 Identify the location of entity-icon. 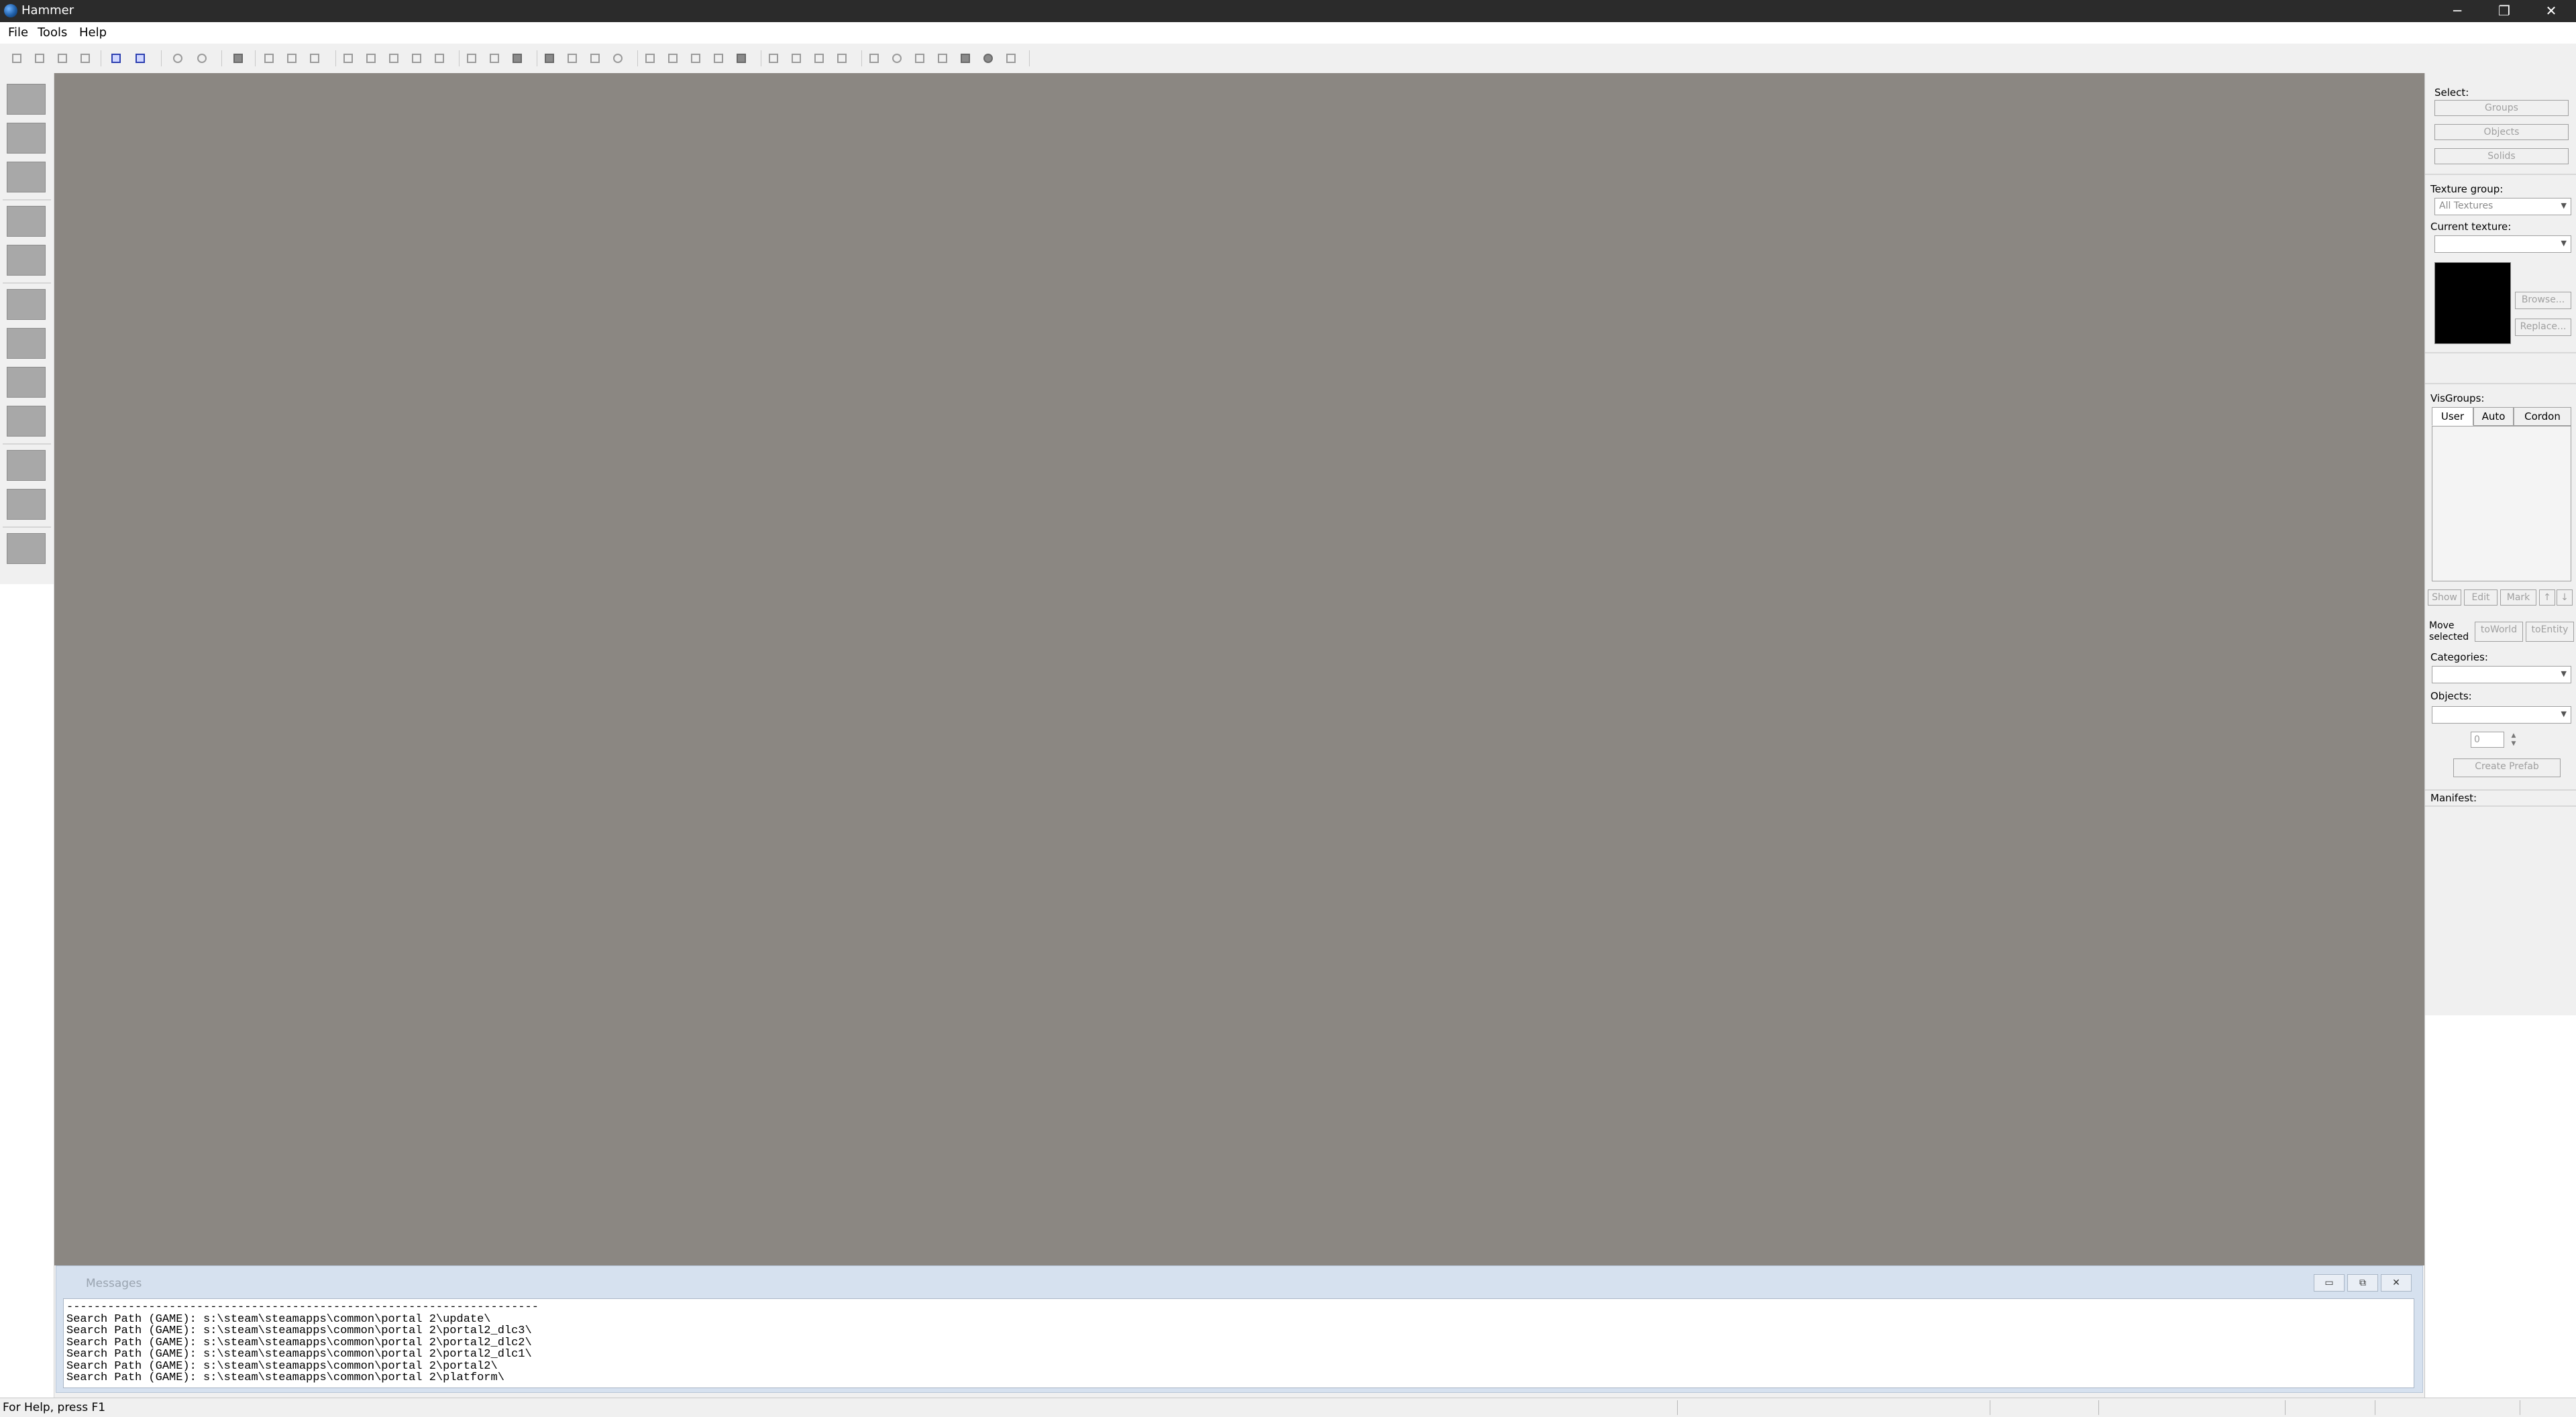
(988, 58).